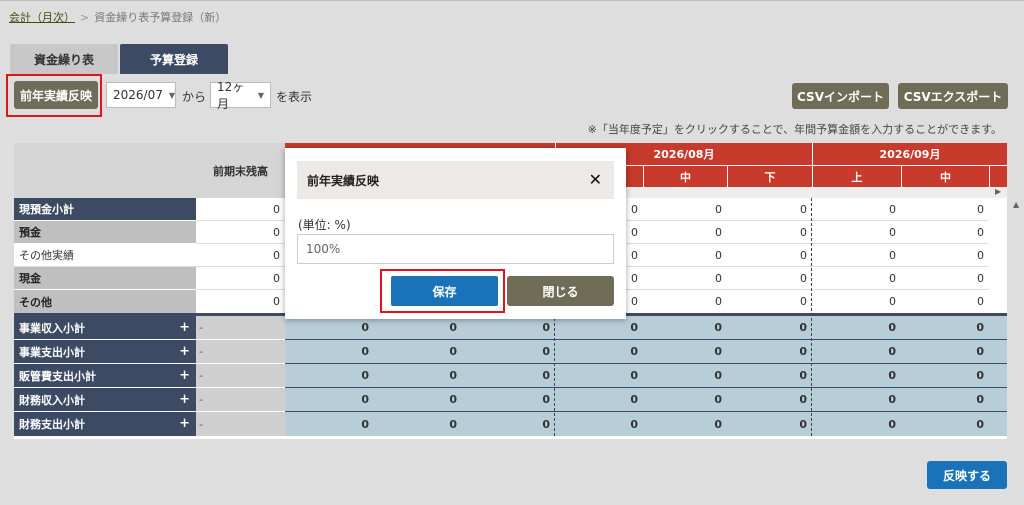 This screenshot has width=1024, height=505. What do you see at coordinates (560, 291) in the screenshot?
I see `close-button: 閉じる` at bounding box center [560, 291].